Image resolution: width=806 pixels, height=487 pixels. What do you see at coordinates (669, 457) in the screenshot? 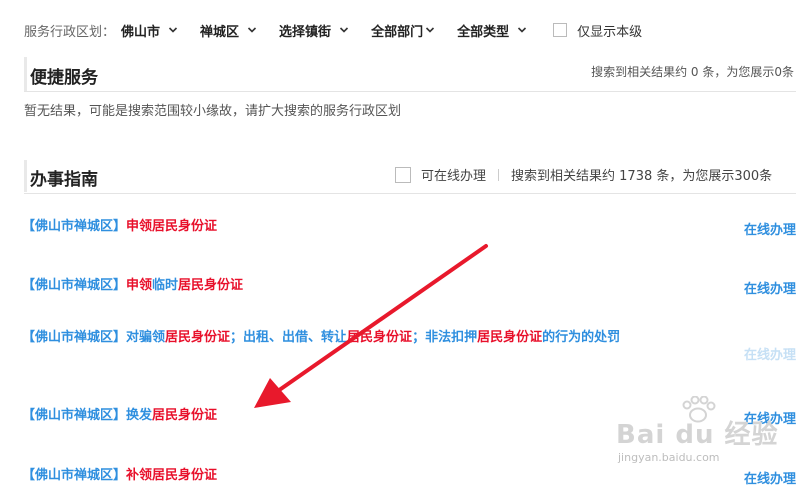
I see `watermark-sub: jingyan.baidu.com` at bounding box center [669, 457].